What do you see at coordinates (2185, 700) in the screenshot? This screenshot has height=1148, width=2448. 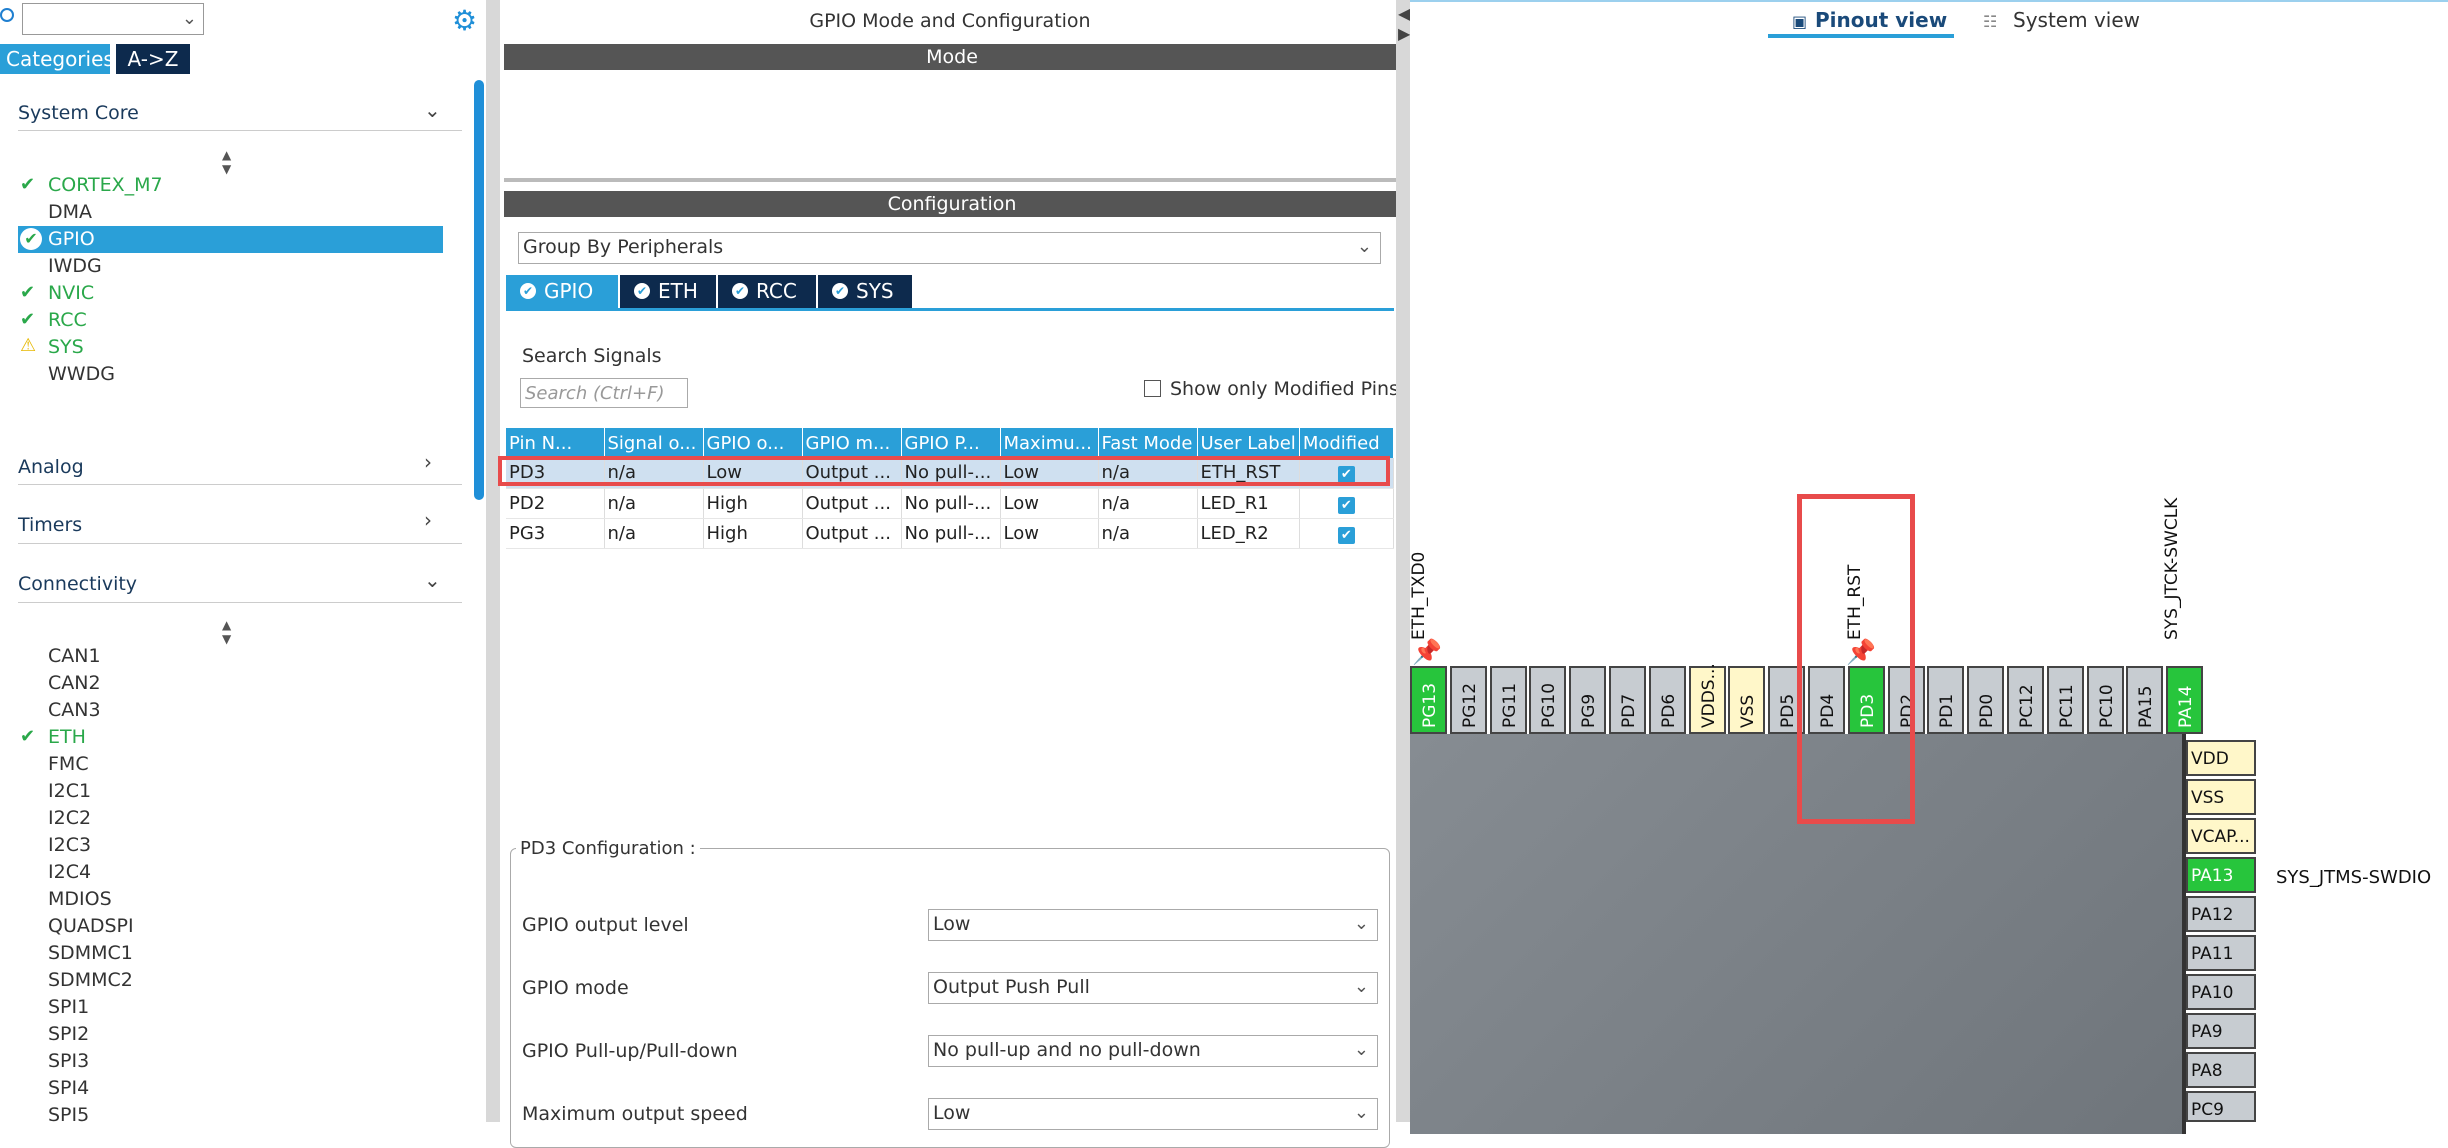 I see `pin-pa14: PA14` at bounding box center [2185, 700].